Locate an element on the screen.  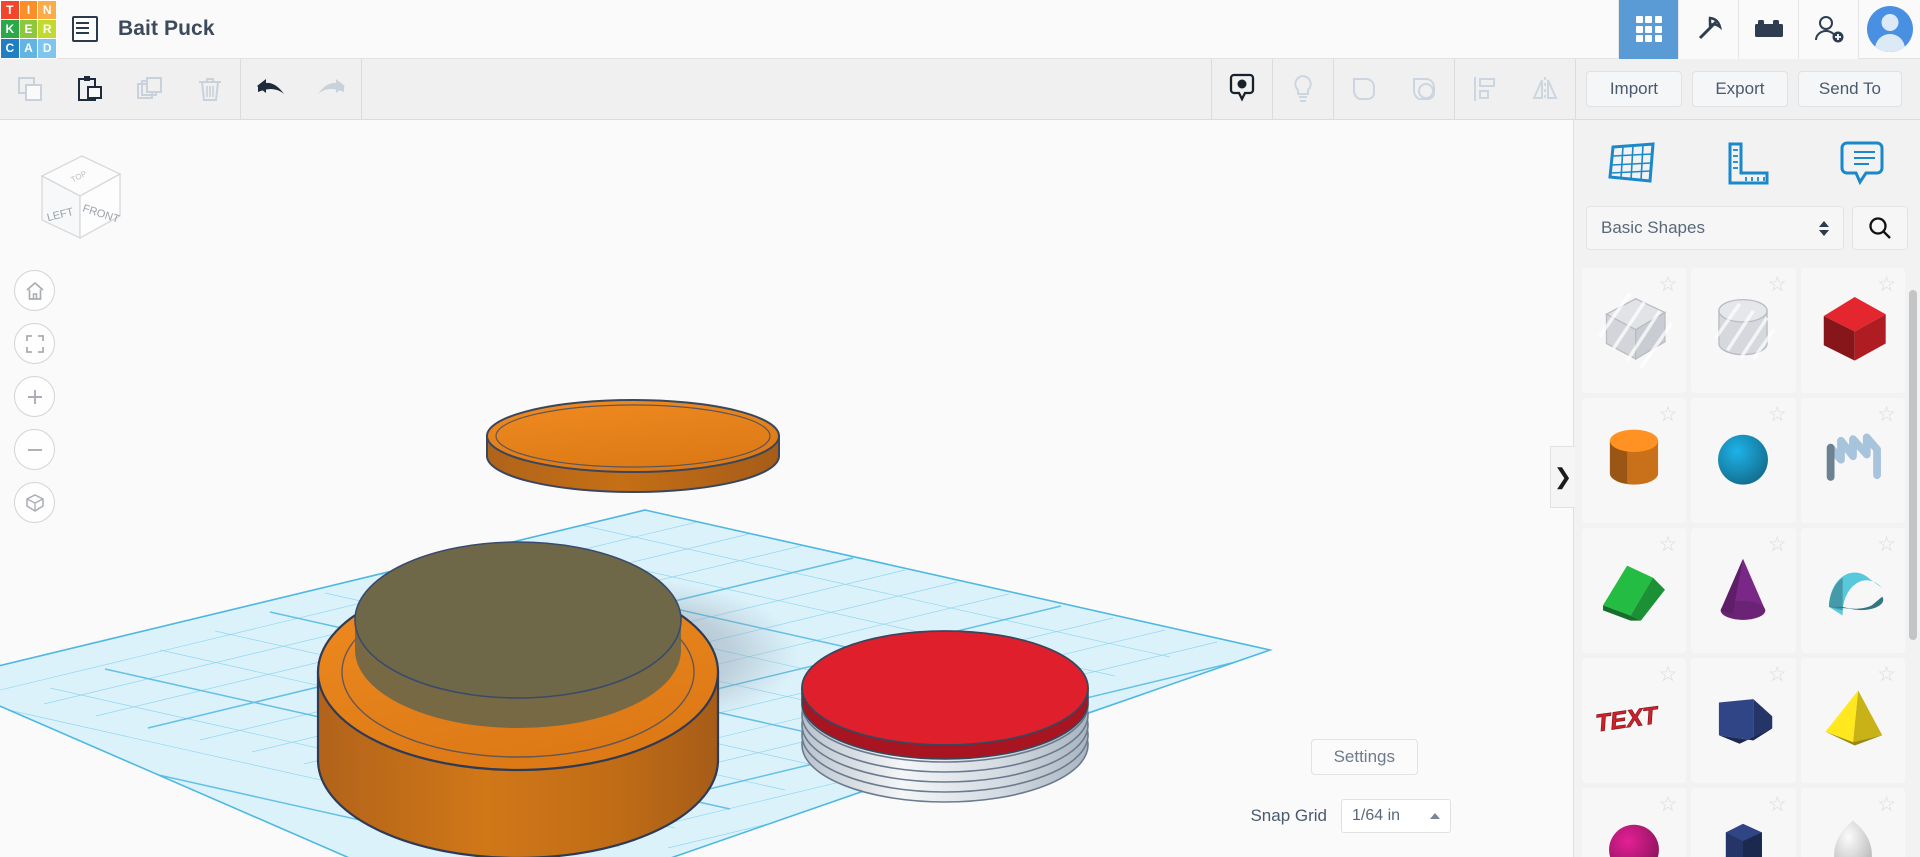
shape-polygon: ☆ is located at coordinates (1743, 822).